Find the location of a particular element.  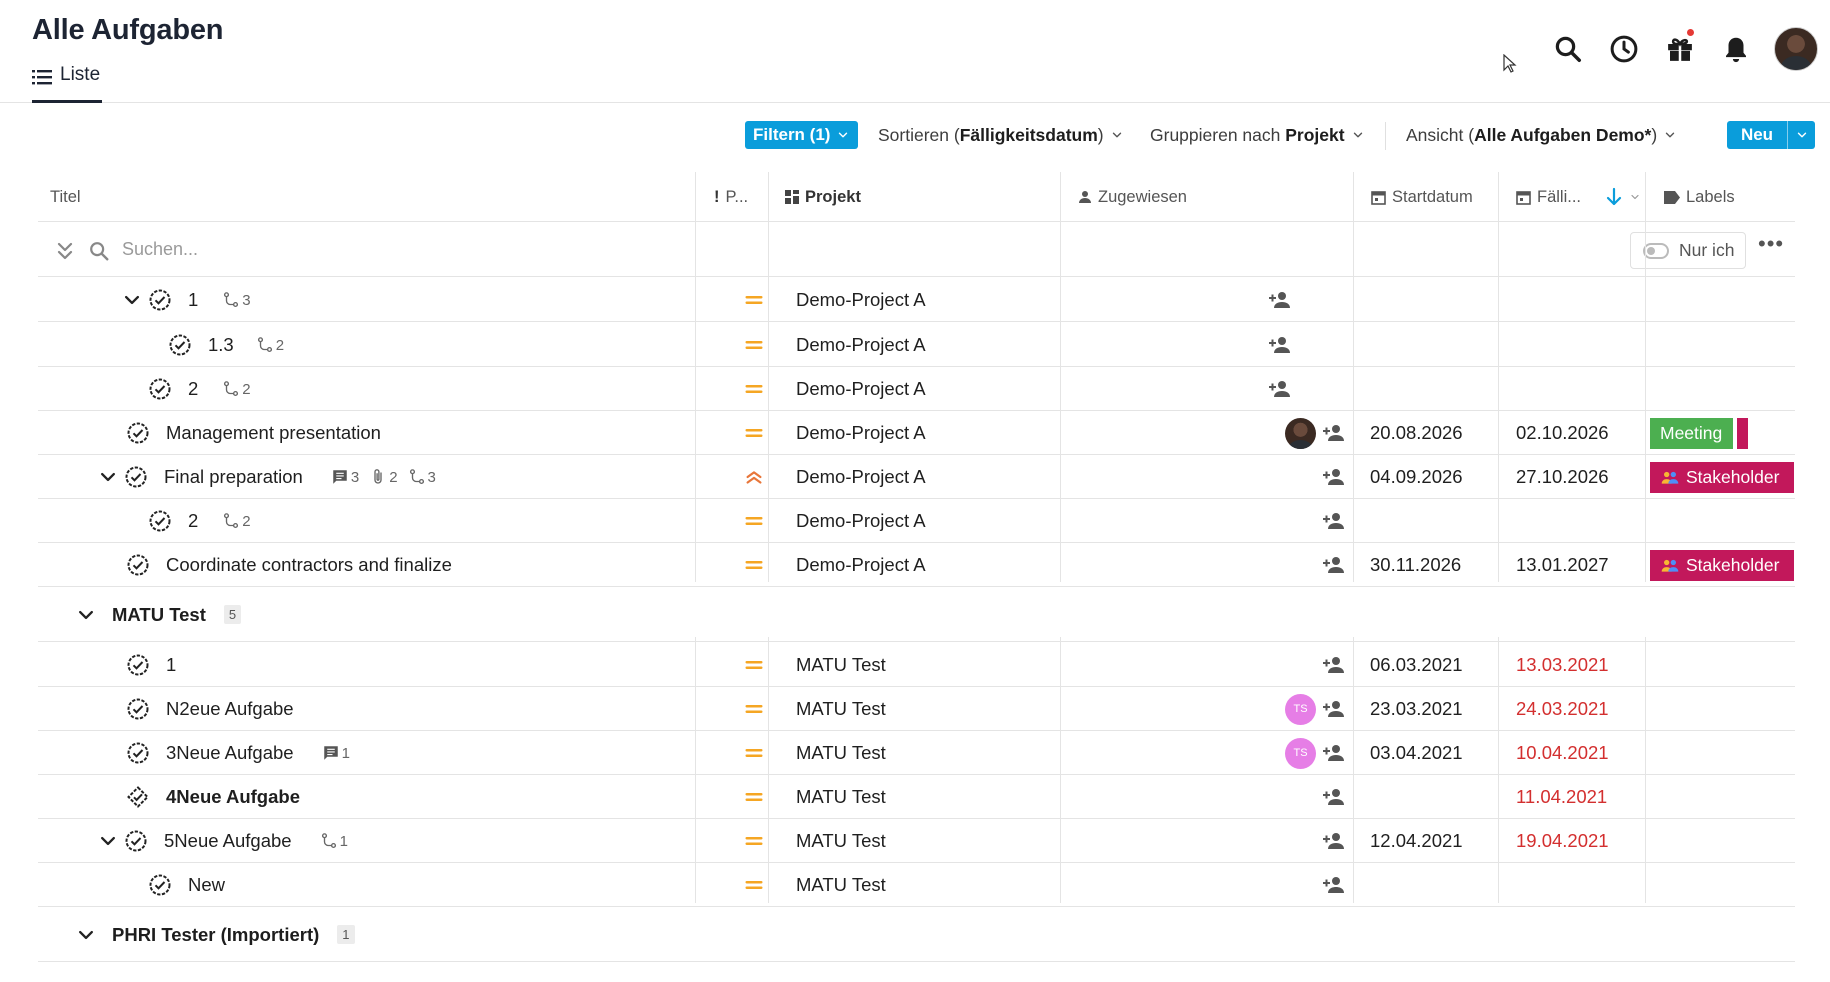

col-start: Startdatum is located at coordinates (1422, 197).